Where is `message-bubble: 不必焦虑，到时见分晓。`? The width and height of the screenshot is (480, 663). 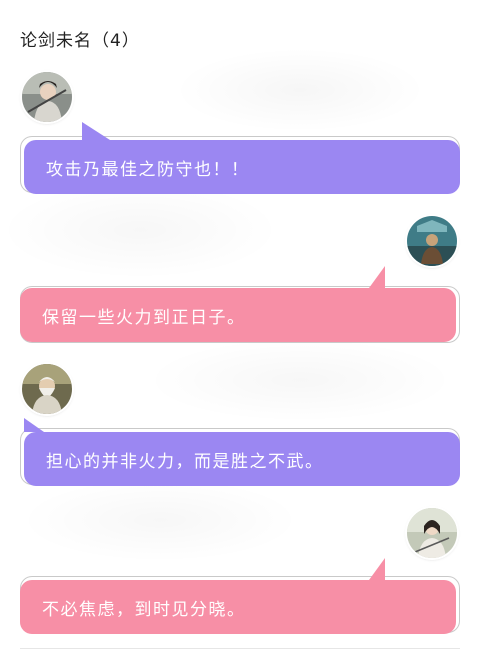 message-bubble: 不必焦虑，到时见分晓。 is located at coordinates (238, 607).